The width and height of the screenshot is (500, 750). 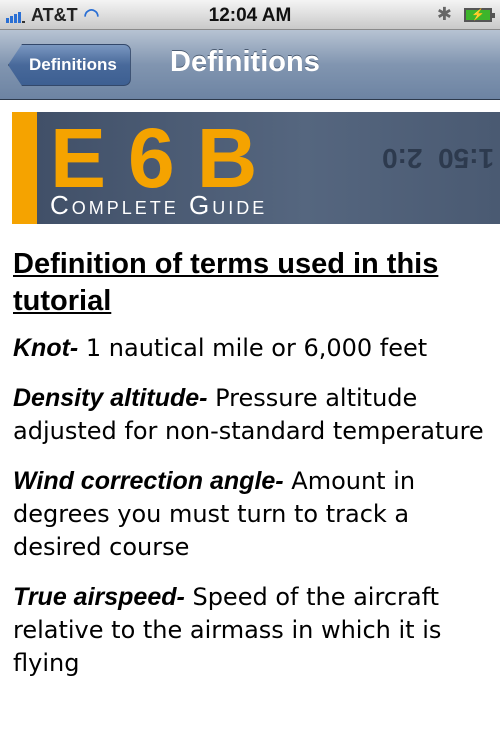 What do you see at coordinates (479, 14) in the screenshot?
I see `battery-charging-icon: ⚡` at bounding box center [479, 14].